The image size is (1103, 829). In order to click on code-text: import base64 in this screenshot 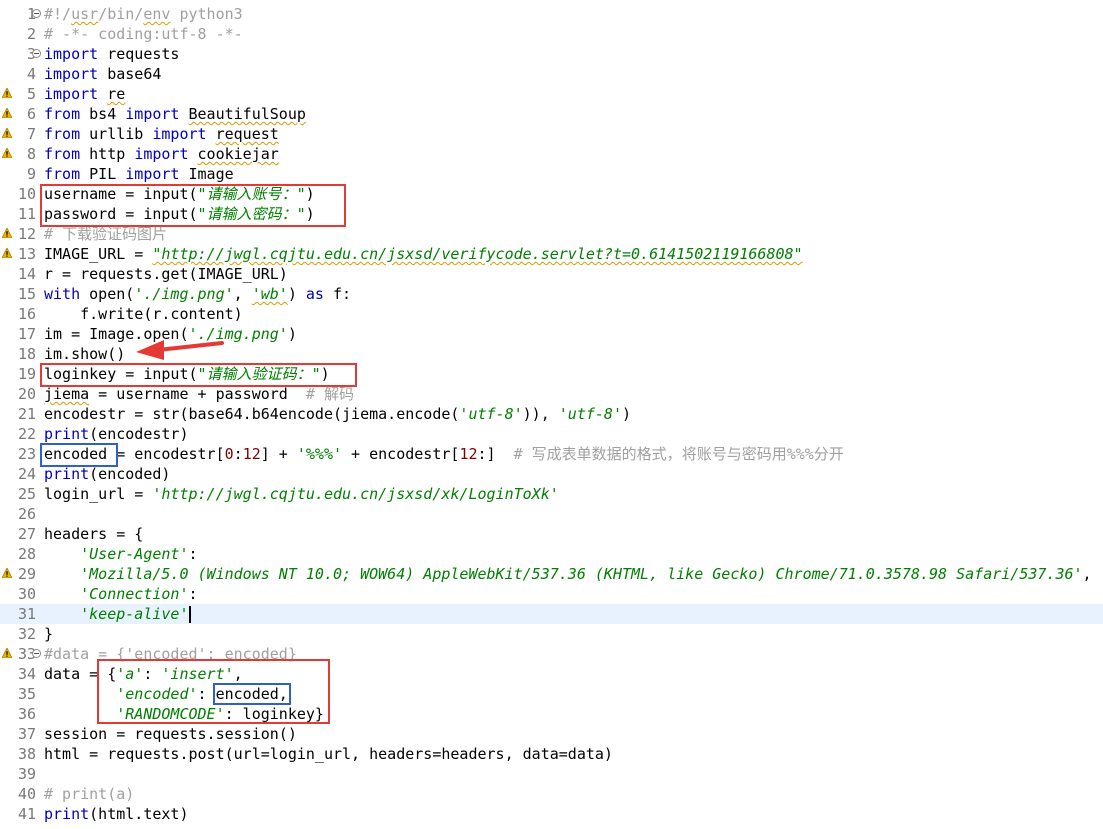, I will do `click(102, 74)`.